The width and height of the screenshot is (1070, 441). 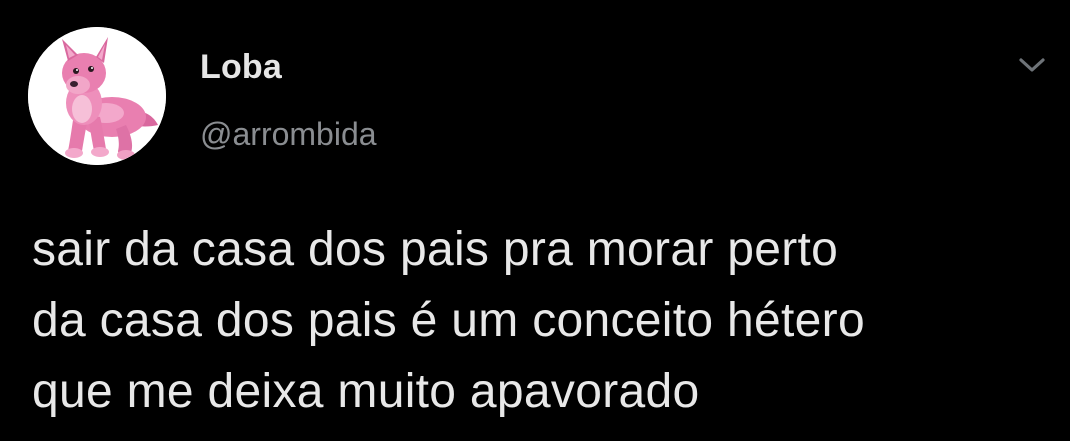 I want to click on author-display-name: Loba, so click(x=241, y=67).